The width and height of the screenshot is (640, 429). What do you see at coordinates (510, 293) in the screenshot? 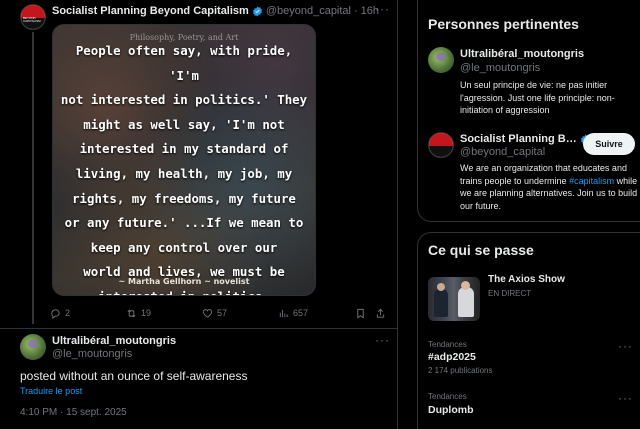
I see `live-status: EN DIRECT` at bounding box center [510, 293].